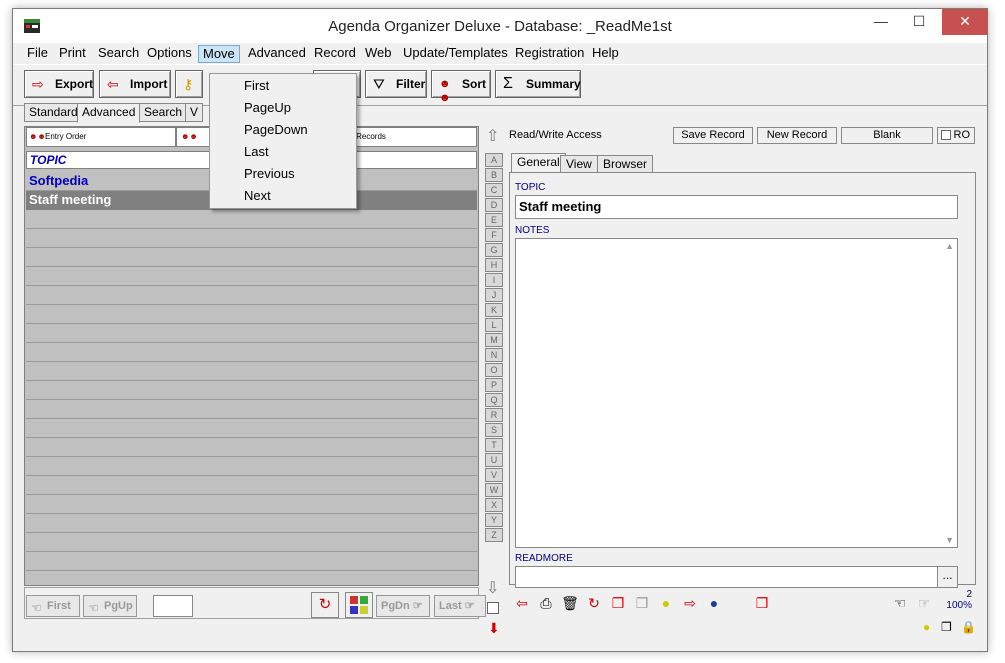 The width and height of the screenshot is (1005, 663). Describe the element at coordinates (493, 608) in the screenshot. I see `alpha-checkbox` at that location.